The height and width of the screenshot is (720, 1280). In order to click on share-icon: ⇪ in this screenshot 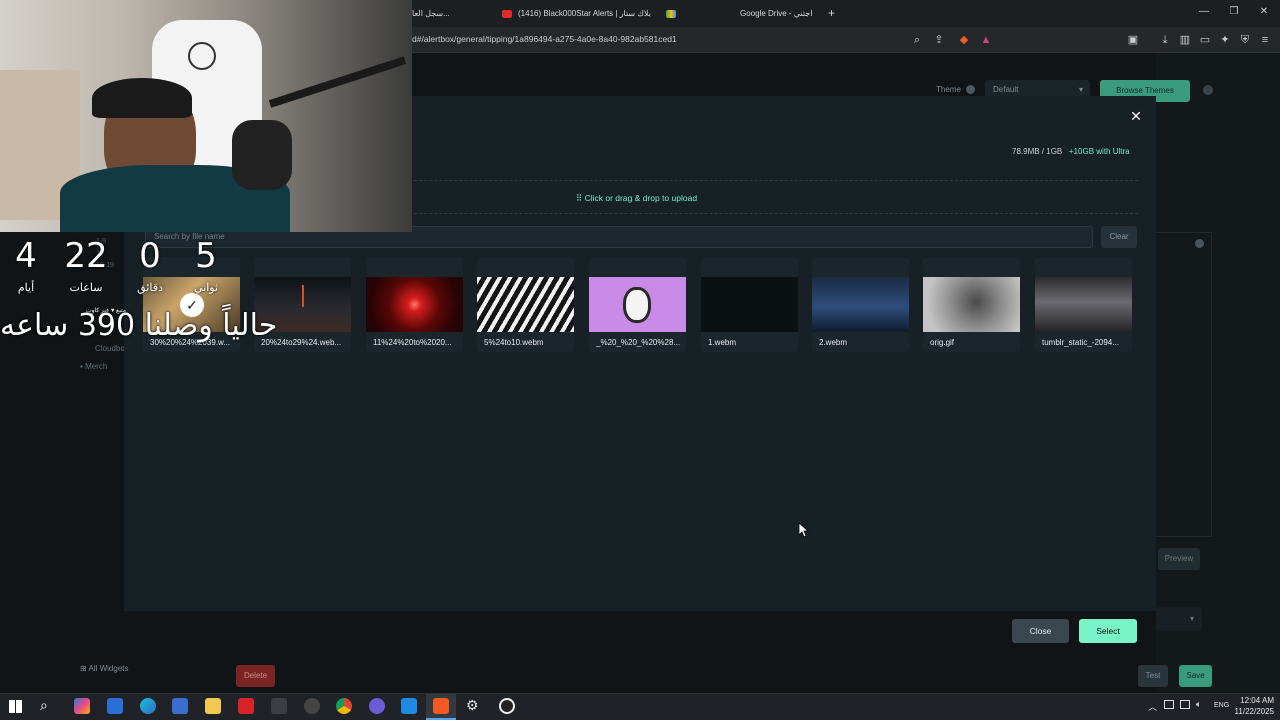, I will do `click(939, 40)`.